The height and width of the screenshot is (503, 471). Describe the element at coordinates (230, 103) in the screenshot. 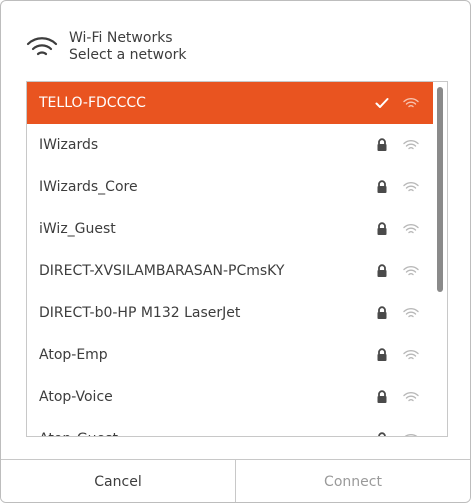

I see `network-row: TELLO-FDCCCC` at that location.